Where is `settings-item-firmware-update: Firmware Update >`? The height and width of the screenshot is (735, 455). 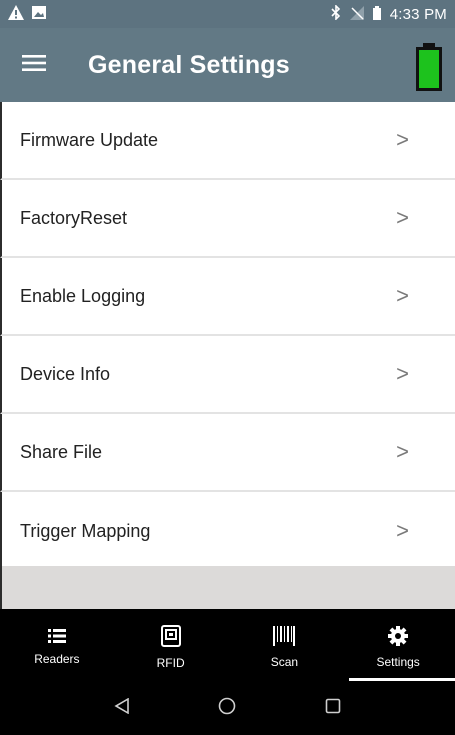
settings-item-firmware-update: Firmware Update > is located at coordinates (227, 141).